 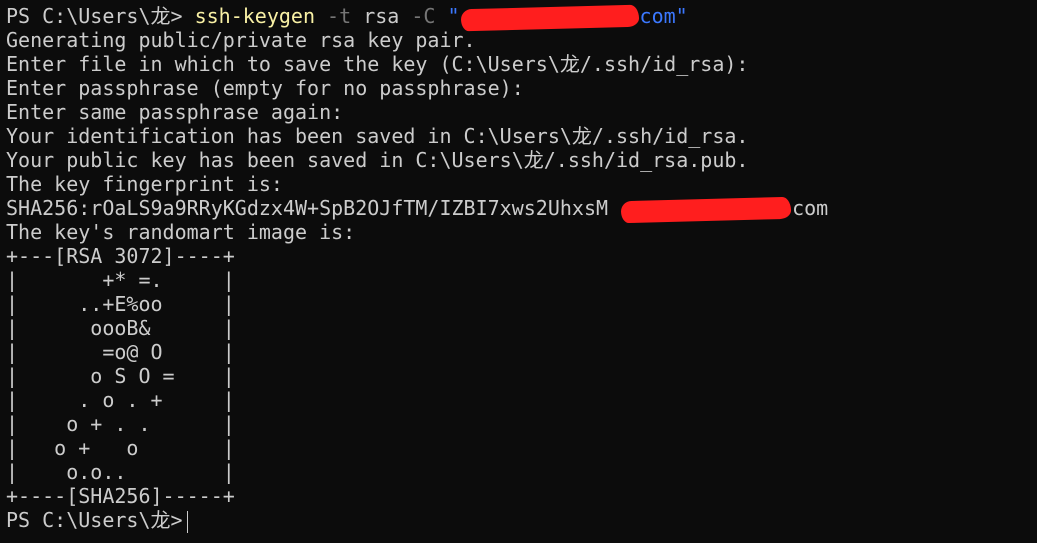 What do you see at coordinates (339, 16) in the screenshot?
I see `flag-t: -t` at bounding box center [339, 16].